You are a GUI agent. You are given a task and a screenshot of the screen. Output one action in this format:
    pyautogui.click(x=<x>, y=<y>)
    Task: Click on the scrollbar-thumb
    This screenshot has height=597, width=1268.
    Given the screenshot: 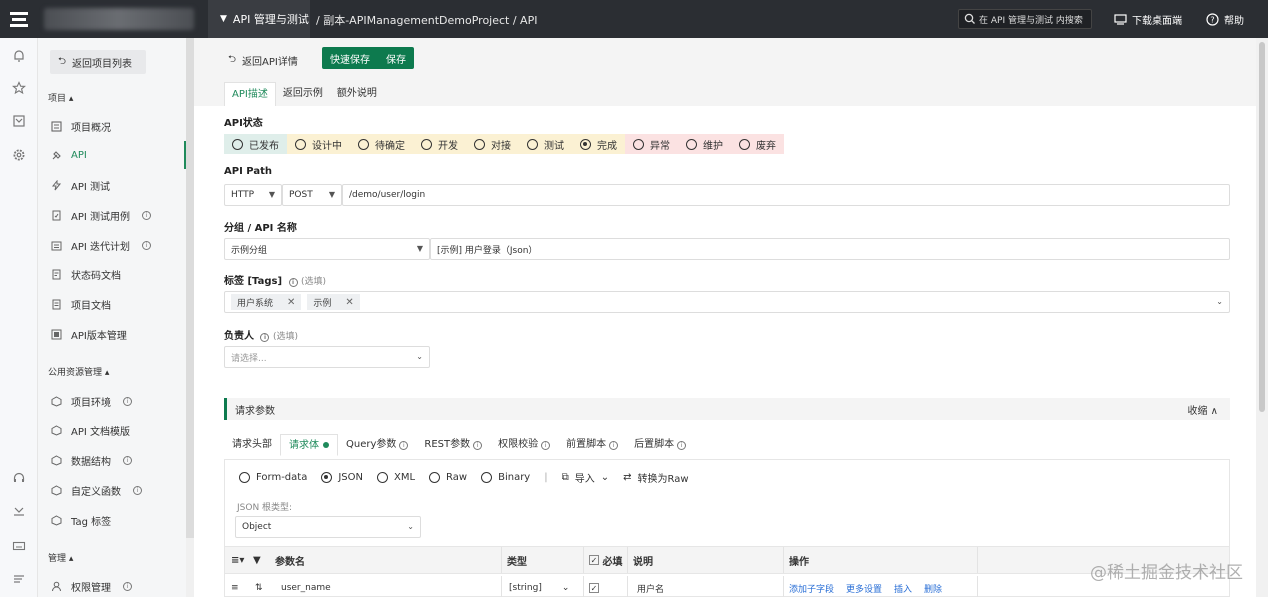 What is the action you would take?
    pyautogui.click(x=1262, y=227)
    